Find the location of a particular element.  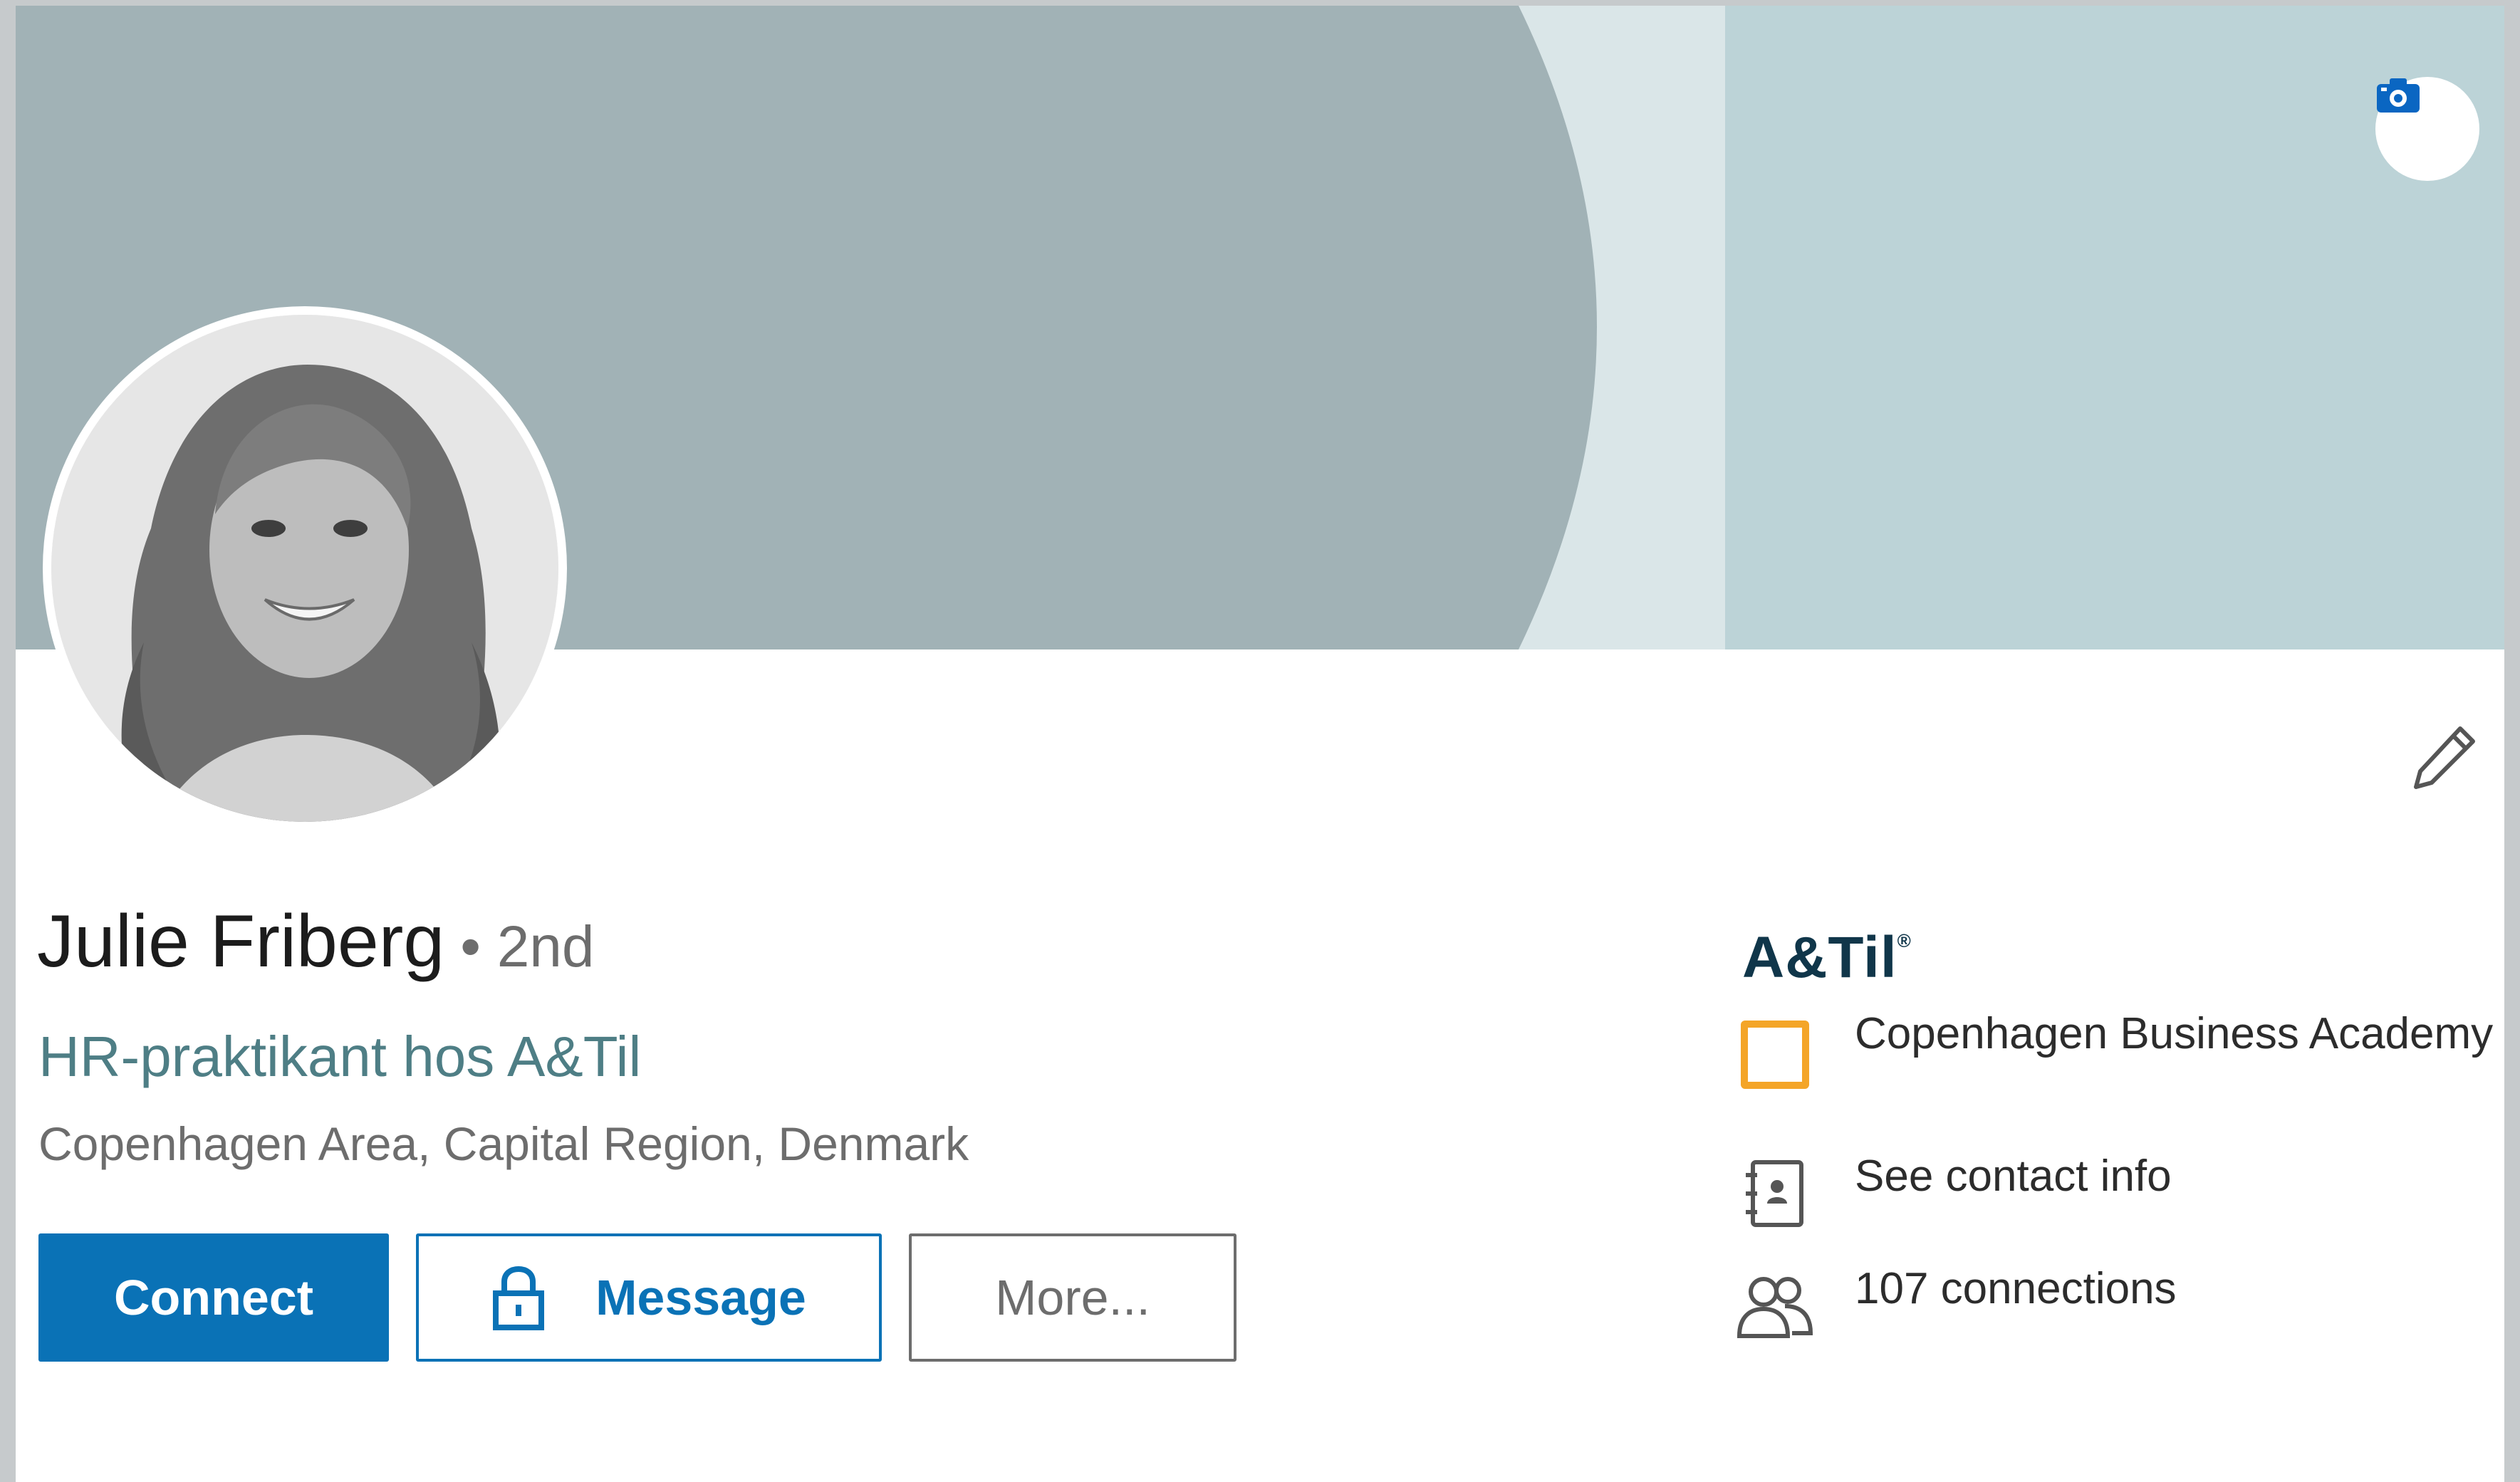

message-button-label: Message is located at coordinates (700, 1297).